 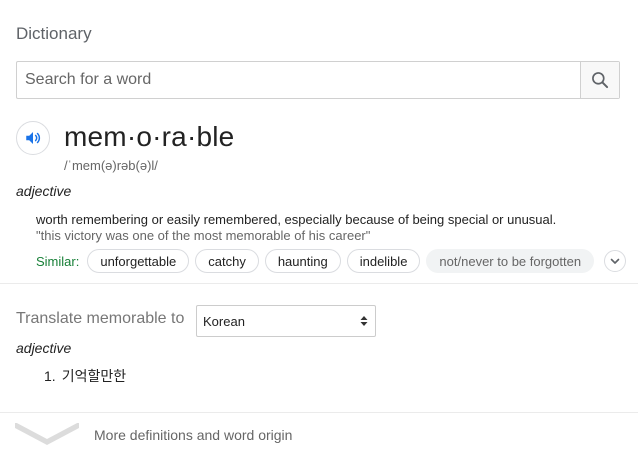 I want to click on search-input, so click(x=298, y=80).